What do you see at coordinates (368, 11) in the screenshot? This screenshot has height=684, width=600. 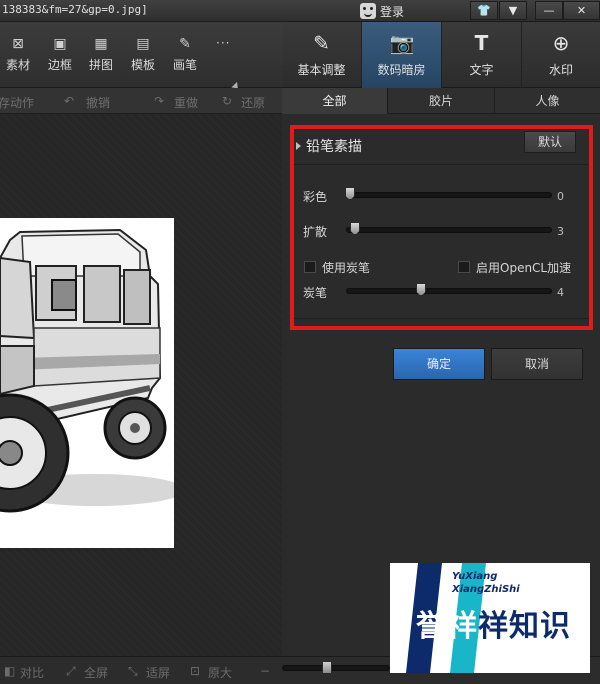 I see `user-face-icon` at bounding box center [368, 11].